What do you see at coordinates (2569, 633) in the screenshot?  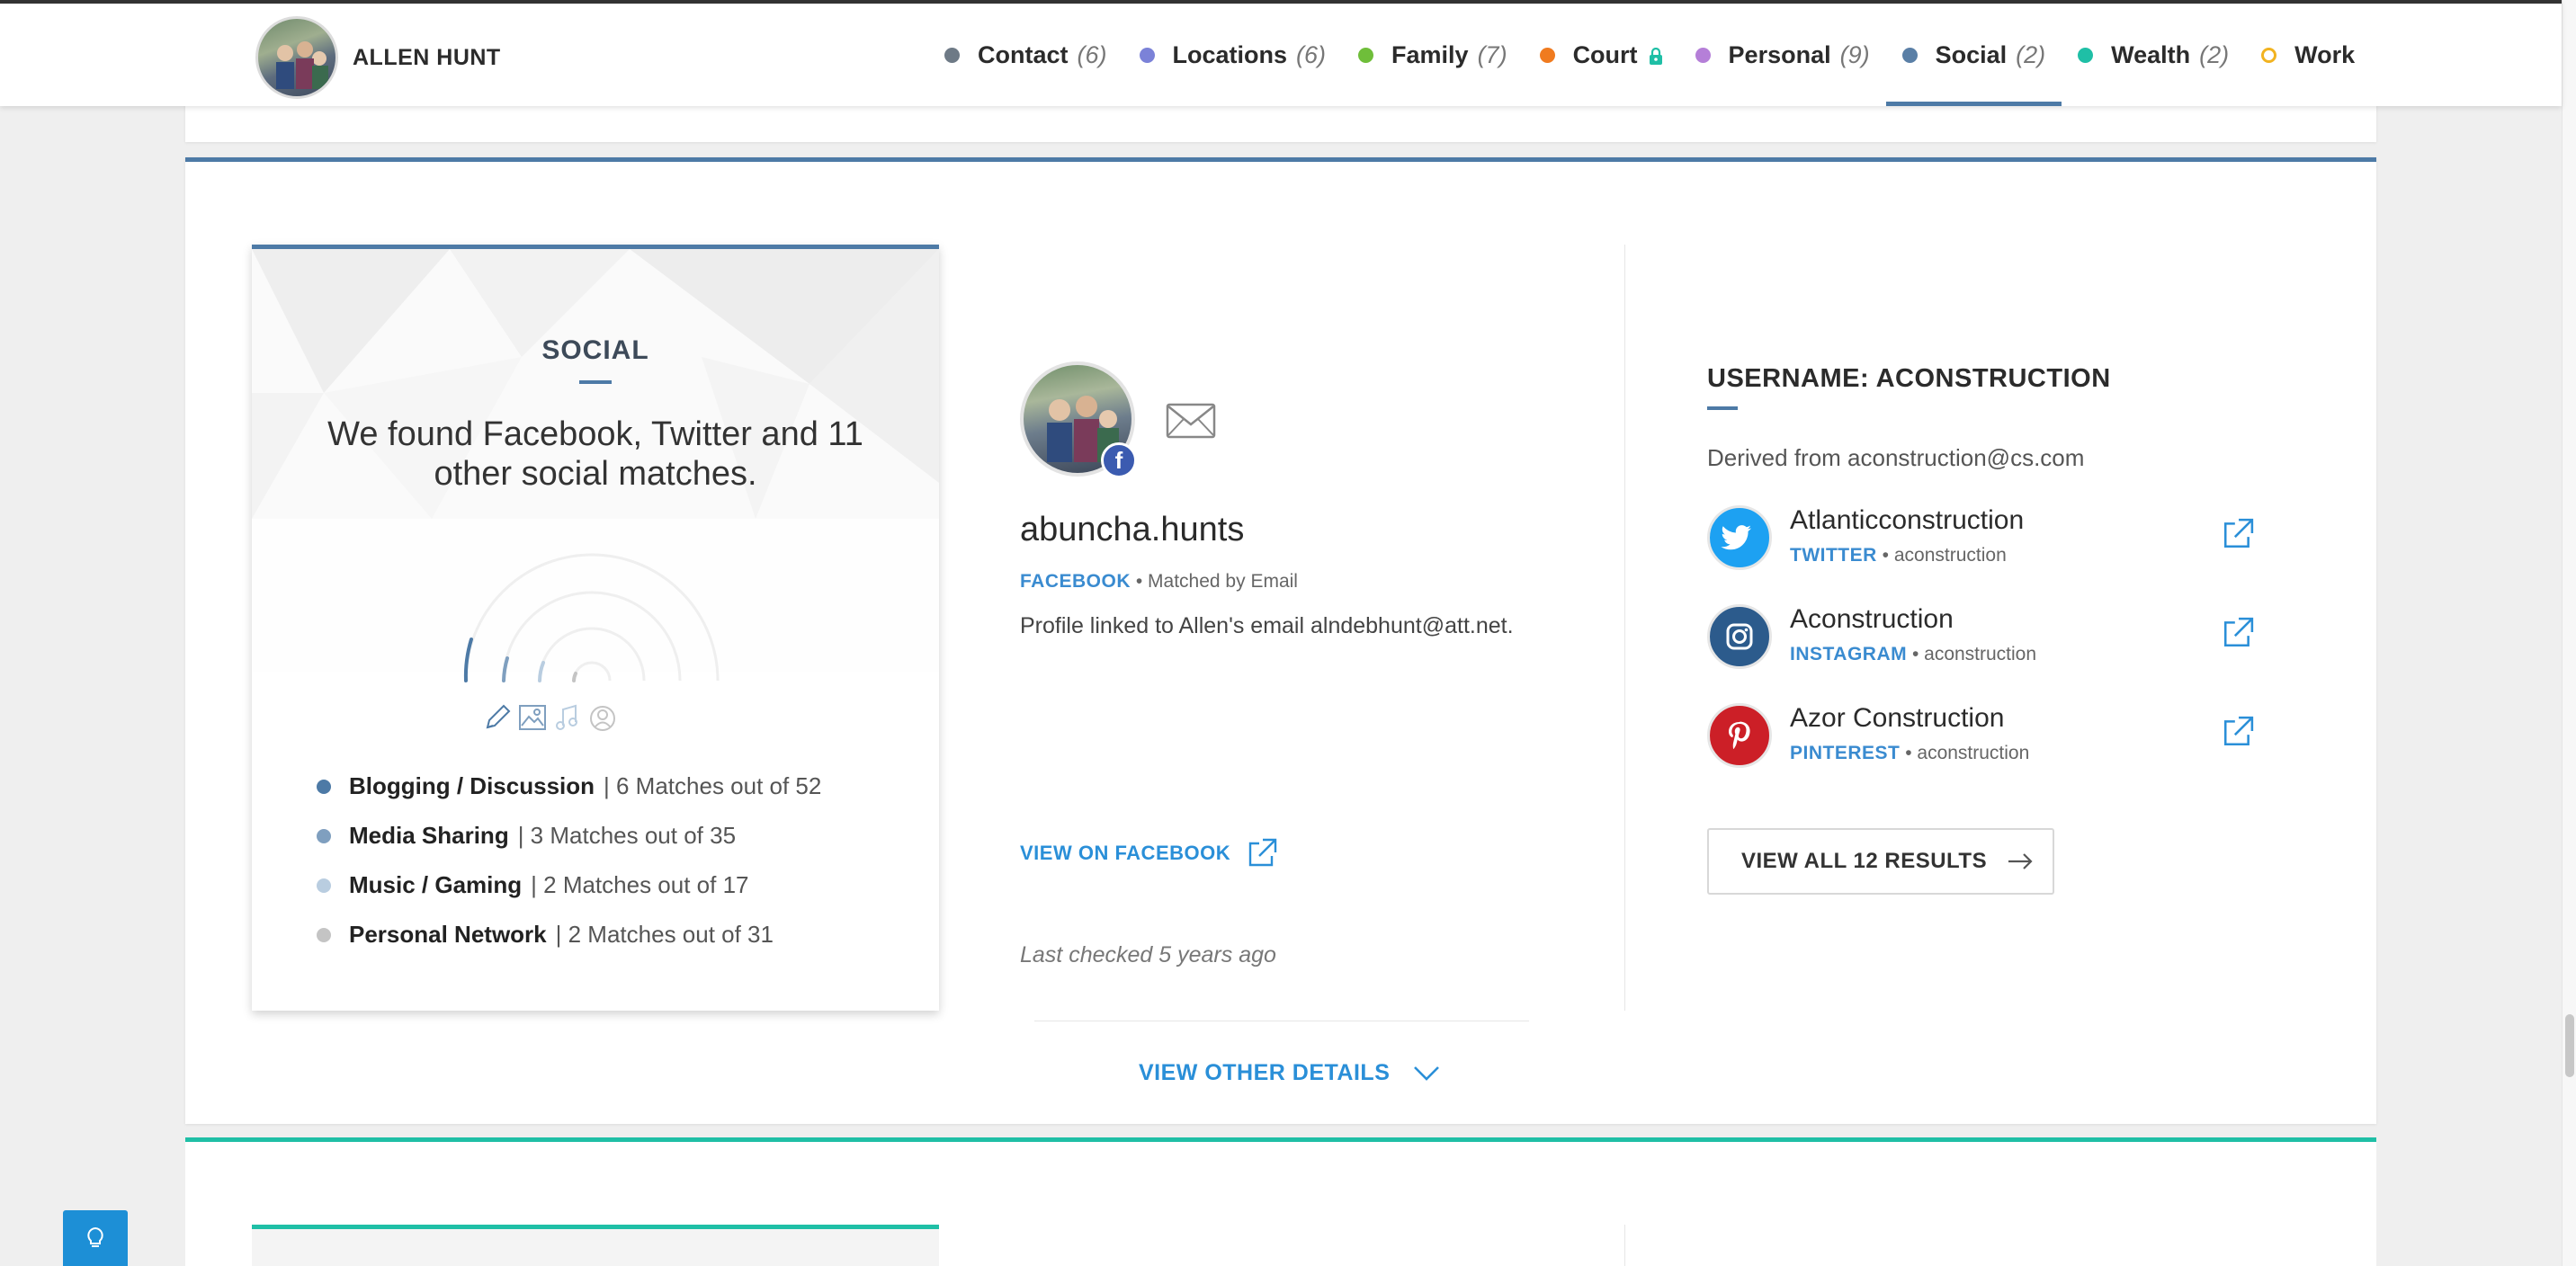 I see `page-scrollbar` at bounding box center [2569, 633].